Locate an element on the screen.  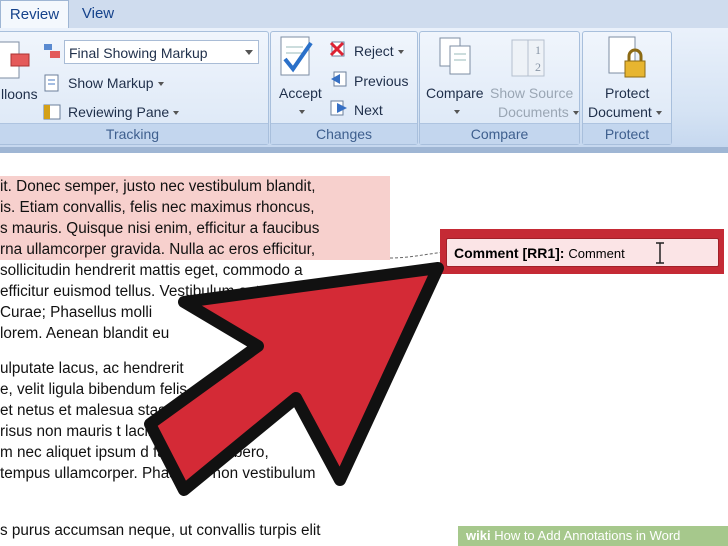
watermark: wiki How to Add Annotations in Word is located at coordinates (593, 536).